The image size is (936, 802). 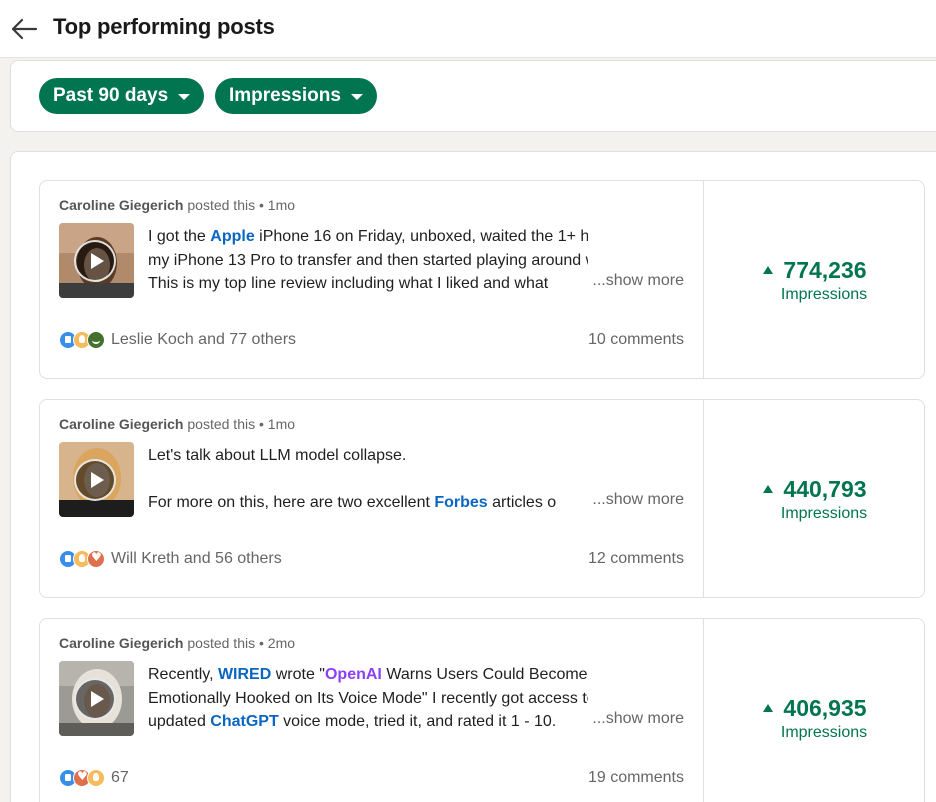 What do you see at coordinates (179, 236) in the screenshot?
I see `text-fragment: I got the` at bounding box center [179, 236].